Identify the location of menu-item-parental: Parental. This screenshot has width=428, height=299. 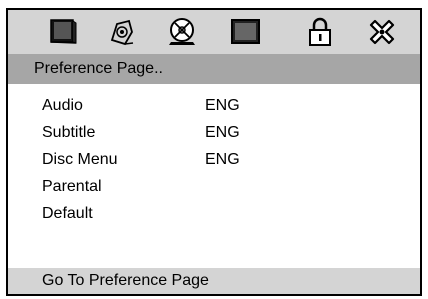
(214, 187).